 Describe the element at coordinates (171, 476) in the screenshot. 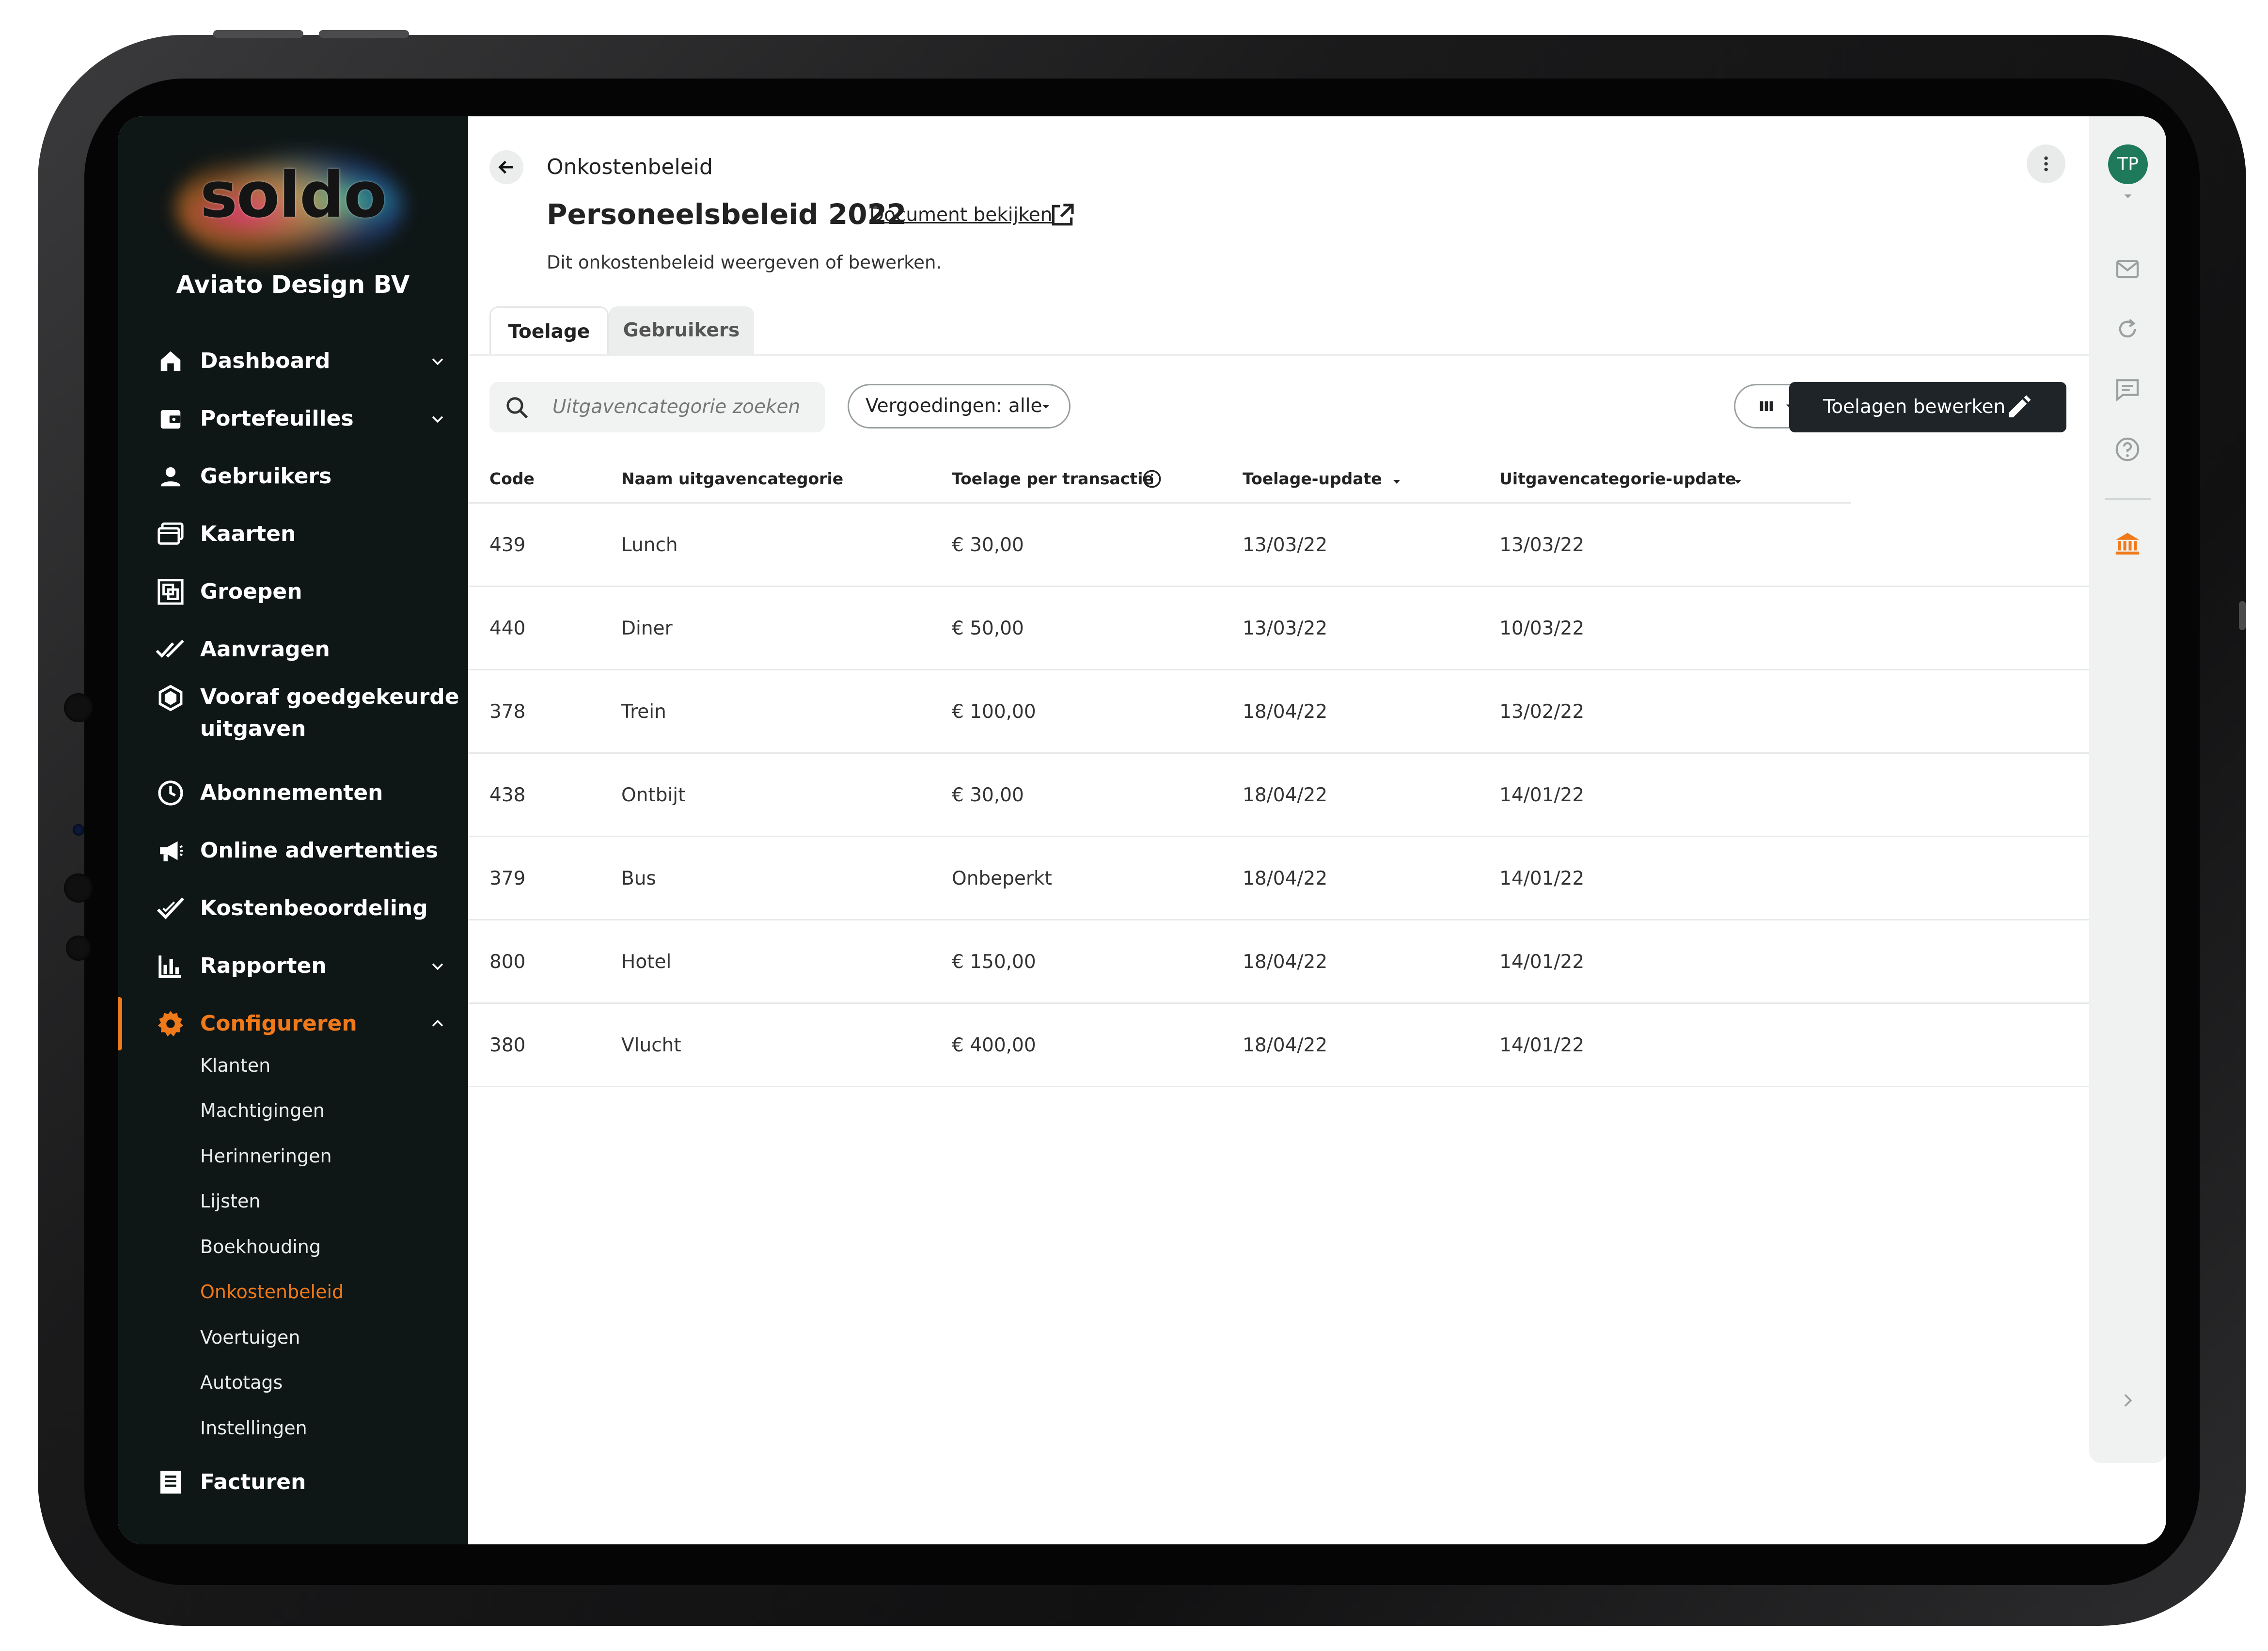

I see `user-icon` at that location.